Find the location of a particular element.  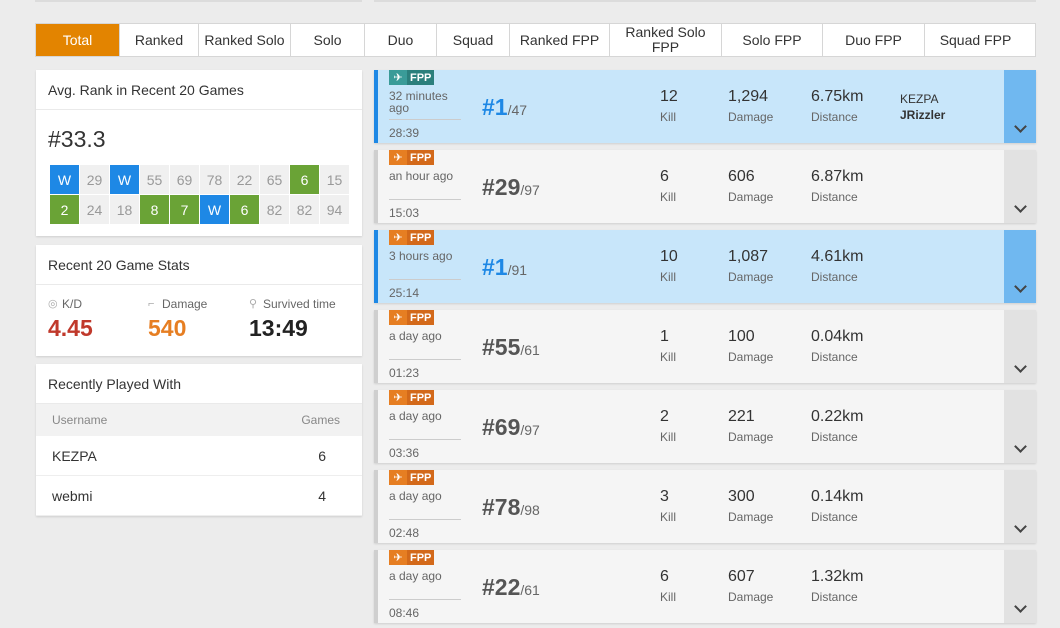

rank-cell: 15 is located at coordinates (334, 179).